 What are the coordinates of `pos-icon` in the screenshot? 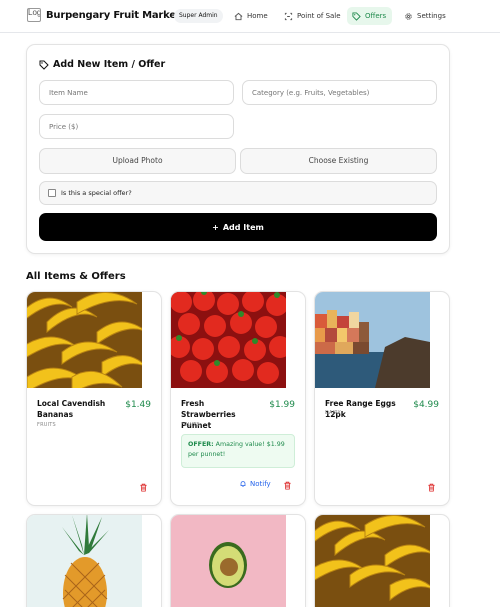 It's located at (288, 16).